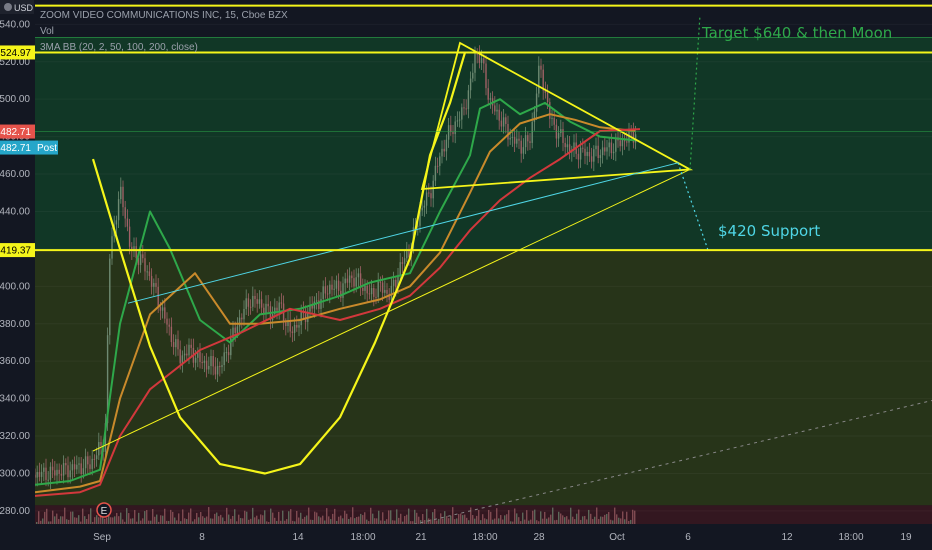 This screenshot has height=550, width=932. Describe the element at coordinates (15, 473) in the screenshot. I see `price-tick-label: 300.00` at that location.